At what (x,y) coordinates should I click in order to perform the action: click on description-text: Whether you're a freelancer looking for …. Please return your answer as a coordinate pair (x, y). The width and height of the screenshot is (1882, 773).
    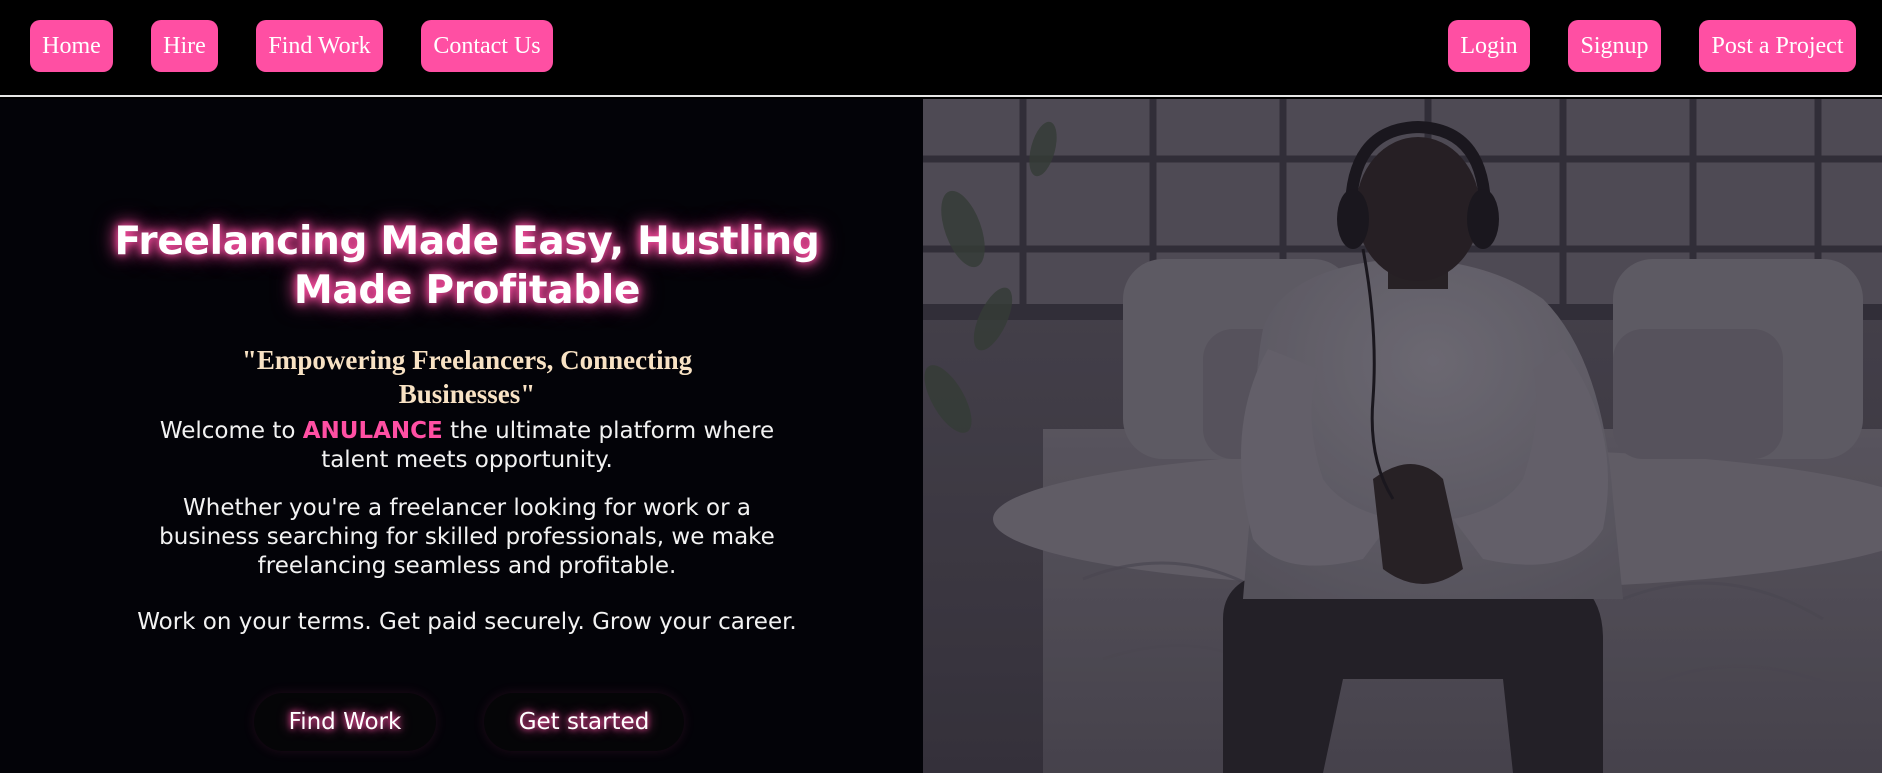
    Looking at the image, I should click on (467, 537).